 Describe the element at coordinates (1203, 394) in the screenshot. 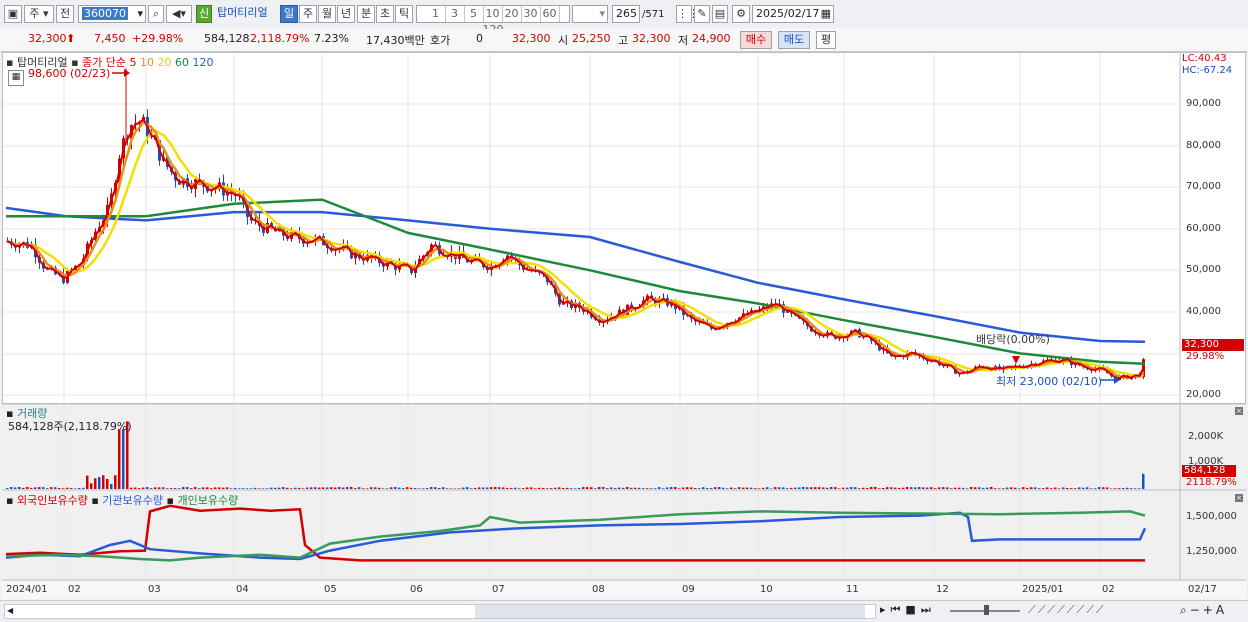

I see `y-tick: 20,000` at that location.